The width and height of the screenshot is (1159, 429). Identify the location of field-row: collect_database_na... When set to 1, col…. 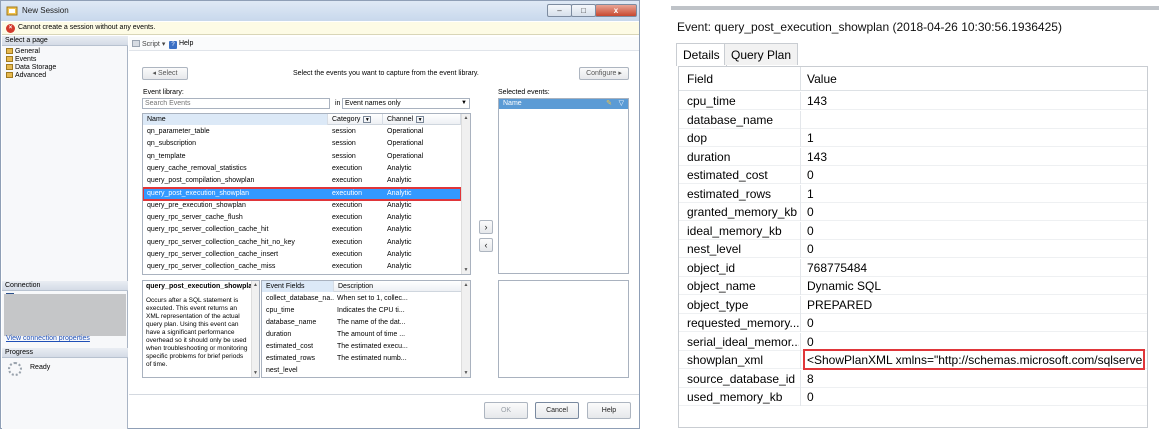
(362, 299).